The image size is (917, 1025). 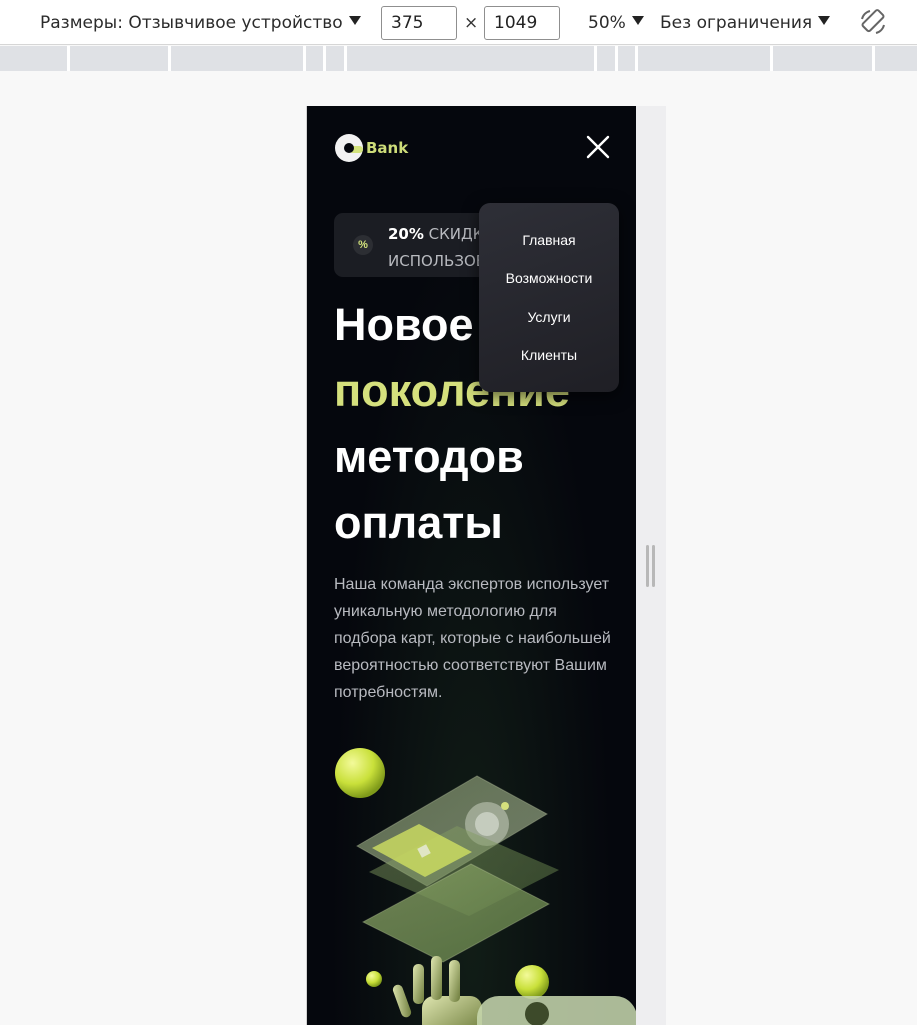 What do you see at coordinates (471, 22) in the screenshot?
I see `times-sign: ×` at bounding box center [471, 22].